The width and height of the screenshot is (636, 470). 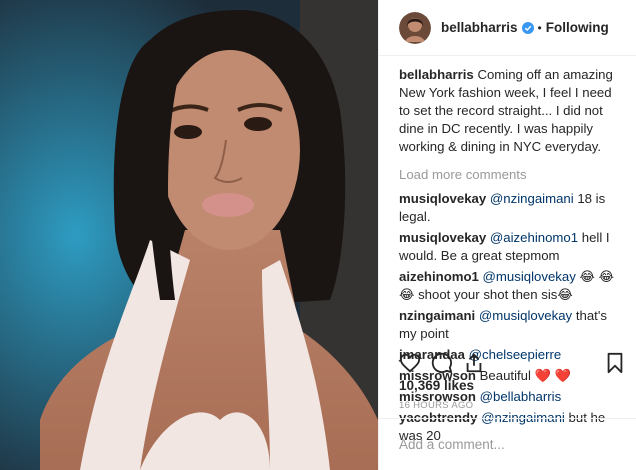 I want to click on comment-mention: @aizehinomo1, so click(x=534, y=237).